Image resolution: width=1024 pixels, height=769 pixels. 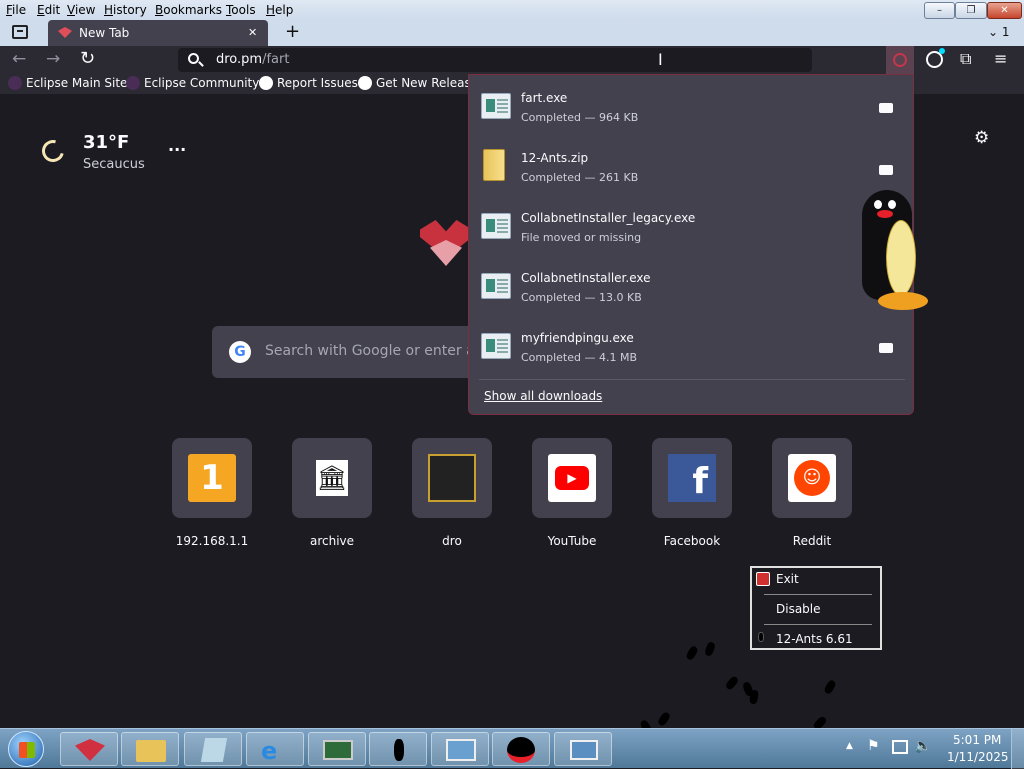 I want to click on menu-separator, so click(x=818, y=594).